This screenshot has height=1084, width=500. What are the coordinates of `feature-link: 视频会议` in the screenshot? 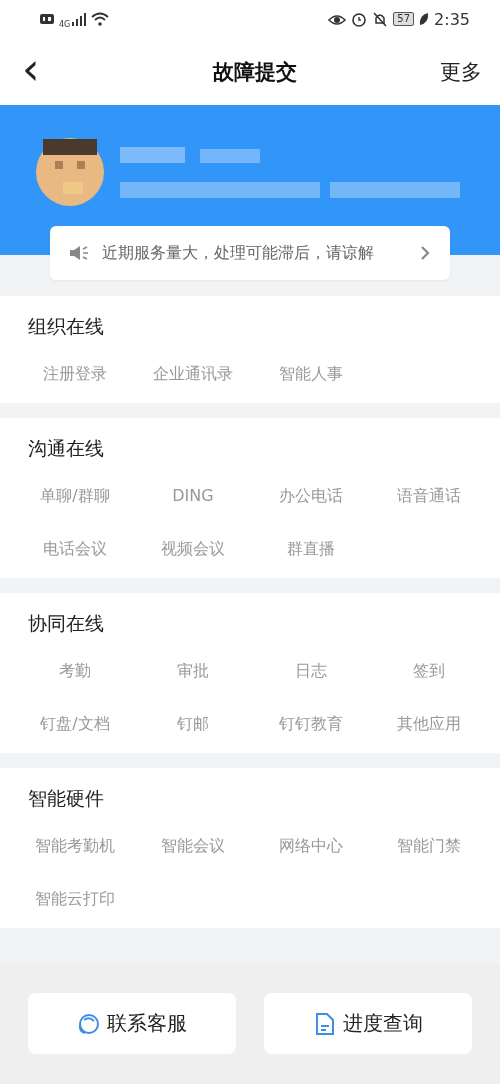 It's located at (193, 549).